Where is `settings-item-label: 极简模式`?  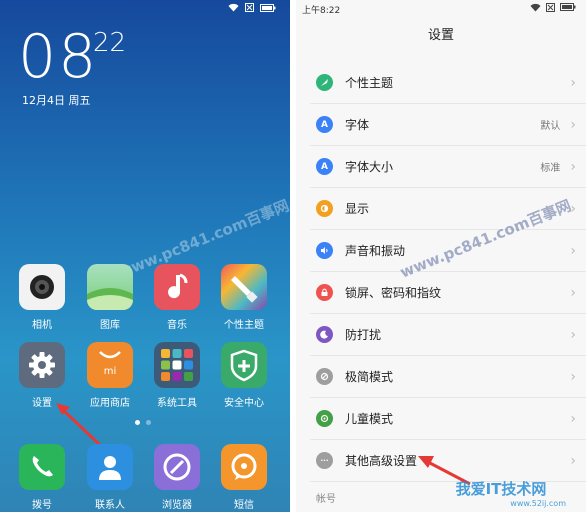 settings-item-label: 极简模式 is located at coordinates (369, 377).